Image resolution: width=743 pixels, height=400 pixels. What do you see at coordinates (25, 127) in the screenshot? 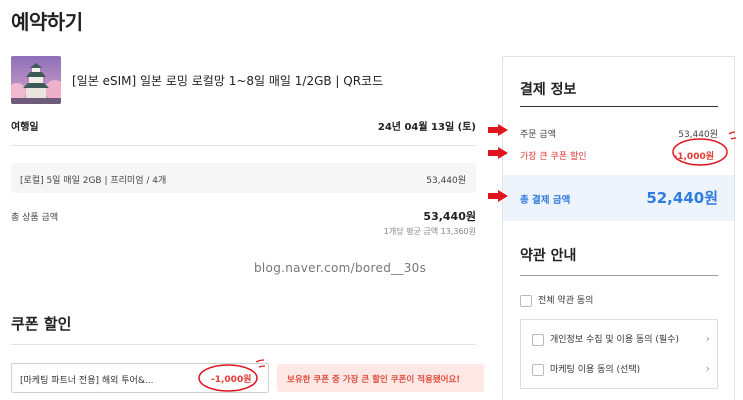
I see `trip-date-label: 여행일` at bounding box center [25, 127].